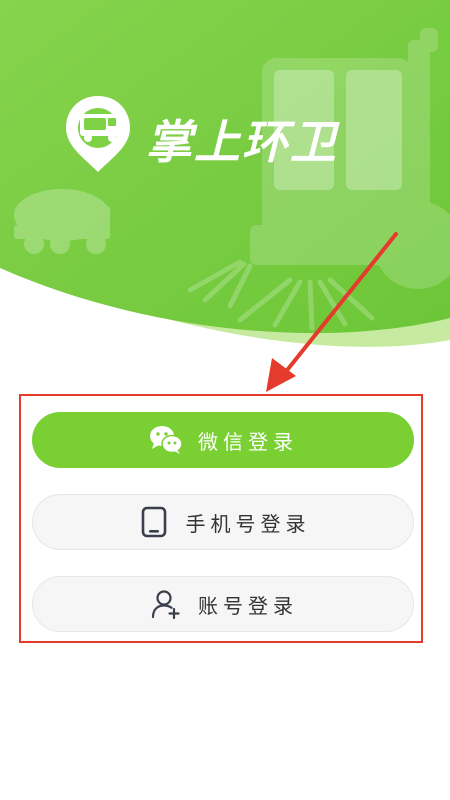 The width and height of the screenshot is (450, 800). Describe the element at coordinates (248, 441) in the screenshot. I see `wechat-login-label: 微信登录` at that location.